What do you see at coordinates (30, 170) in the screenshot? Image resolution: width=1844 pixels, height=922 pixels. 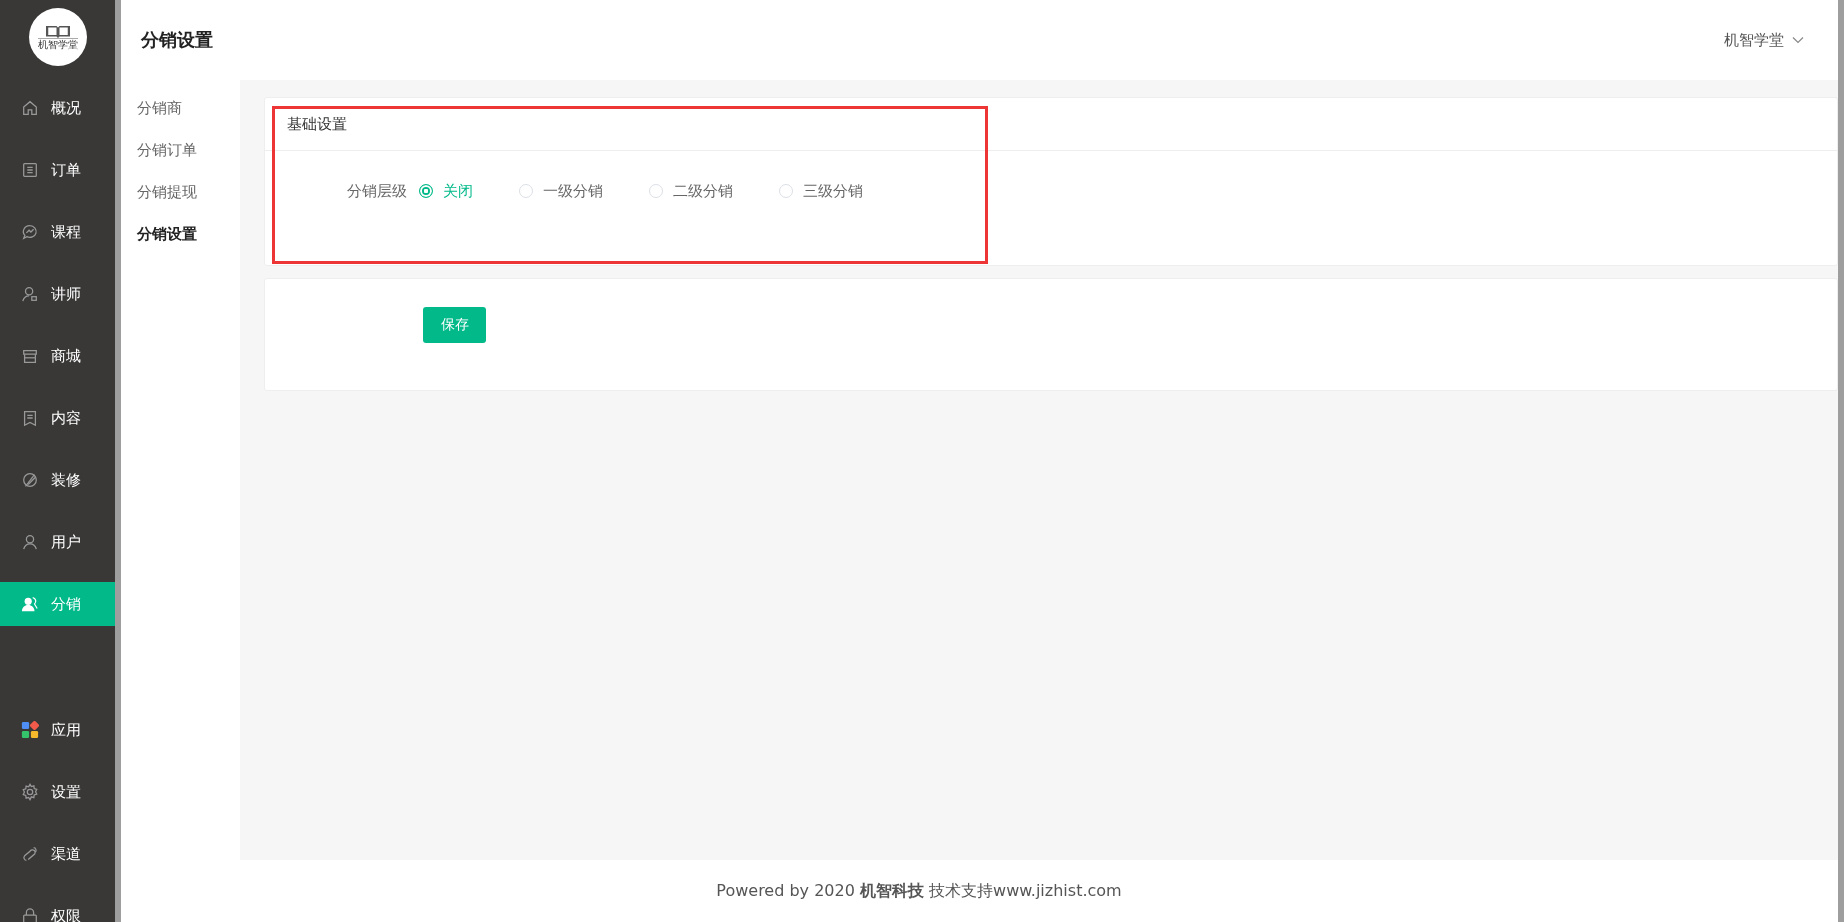 I see `document-icon` at bounding box center [30, 170].